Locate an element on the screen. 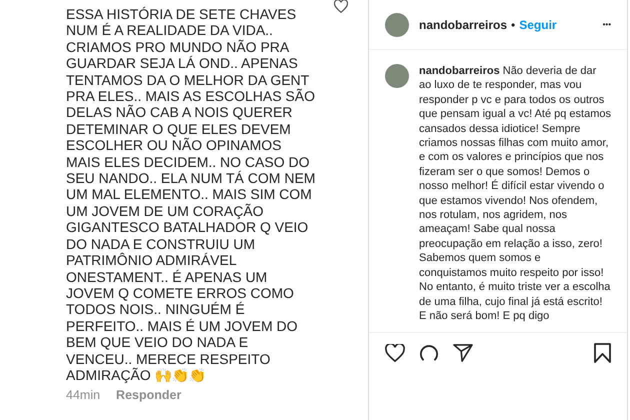  username: nandobarreiros is located at coordinates (463, 25).